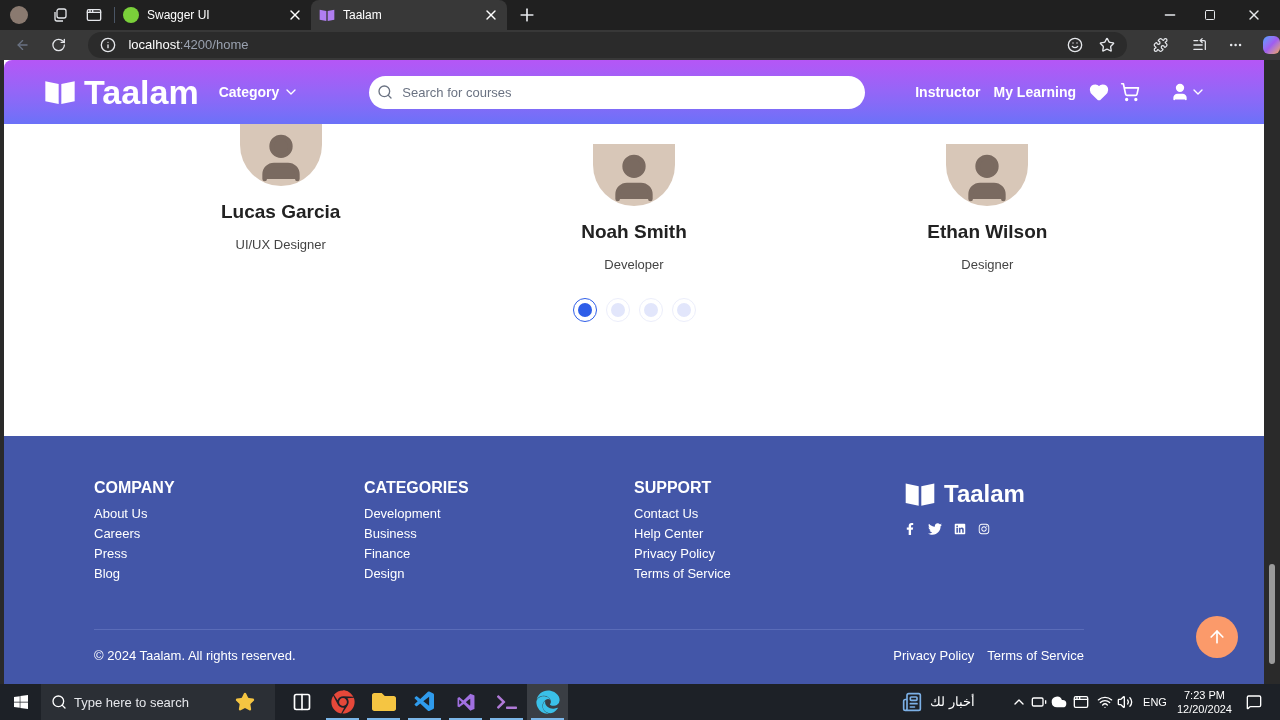  What do you see at coordinates (769, 534) in the screenshot?
I see `footer-link: Help Center` at bounding box center [769, 534].